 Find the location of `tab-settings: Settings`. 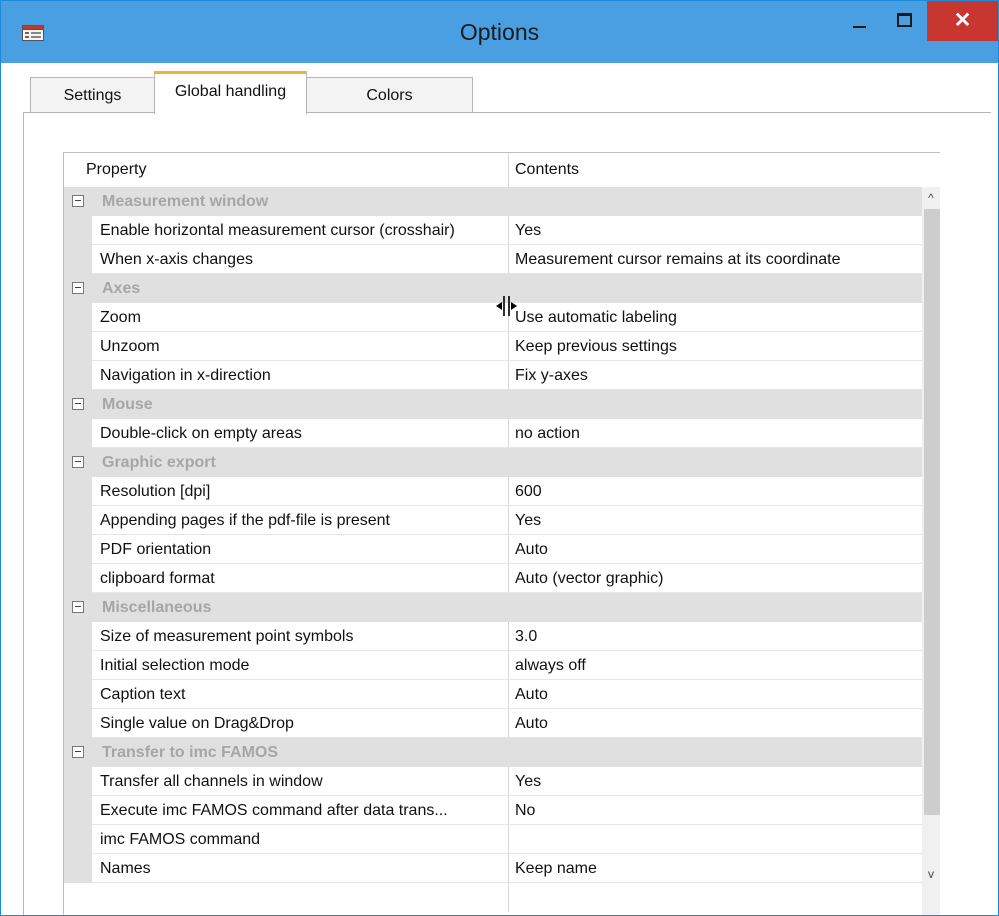

tab-settings: Settings is located at coordinates (92, 95).